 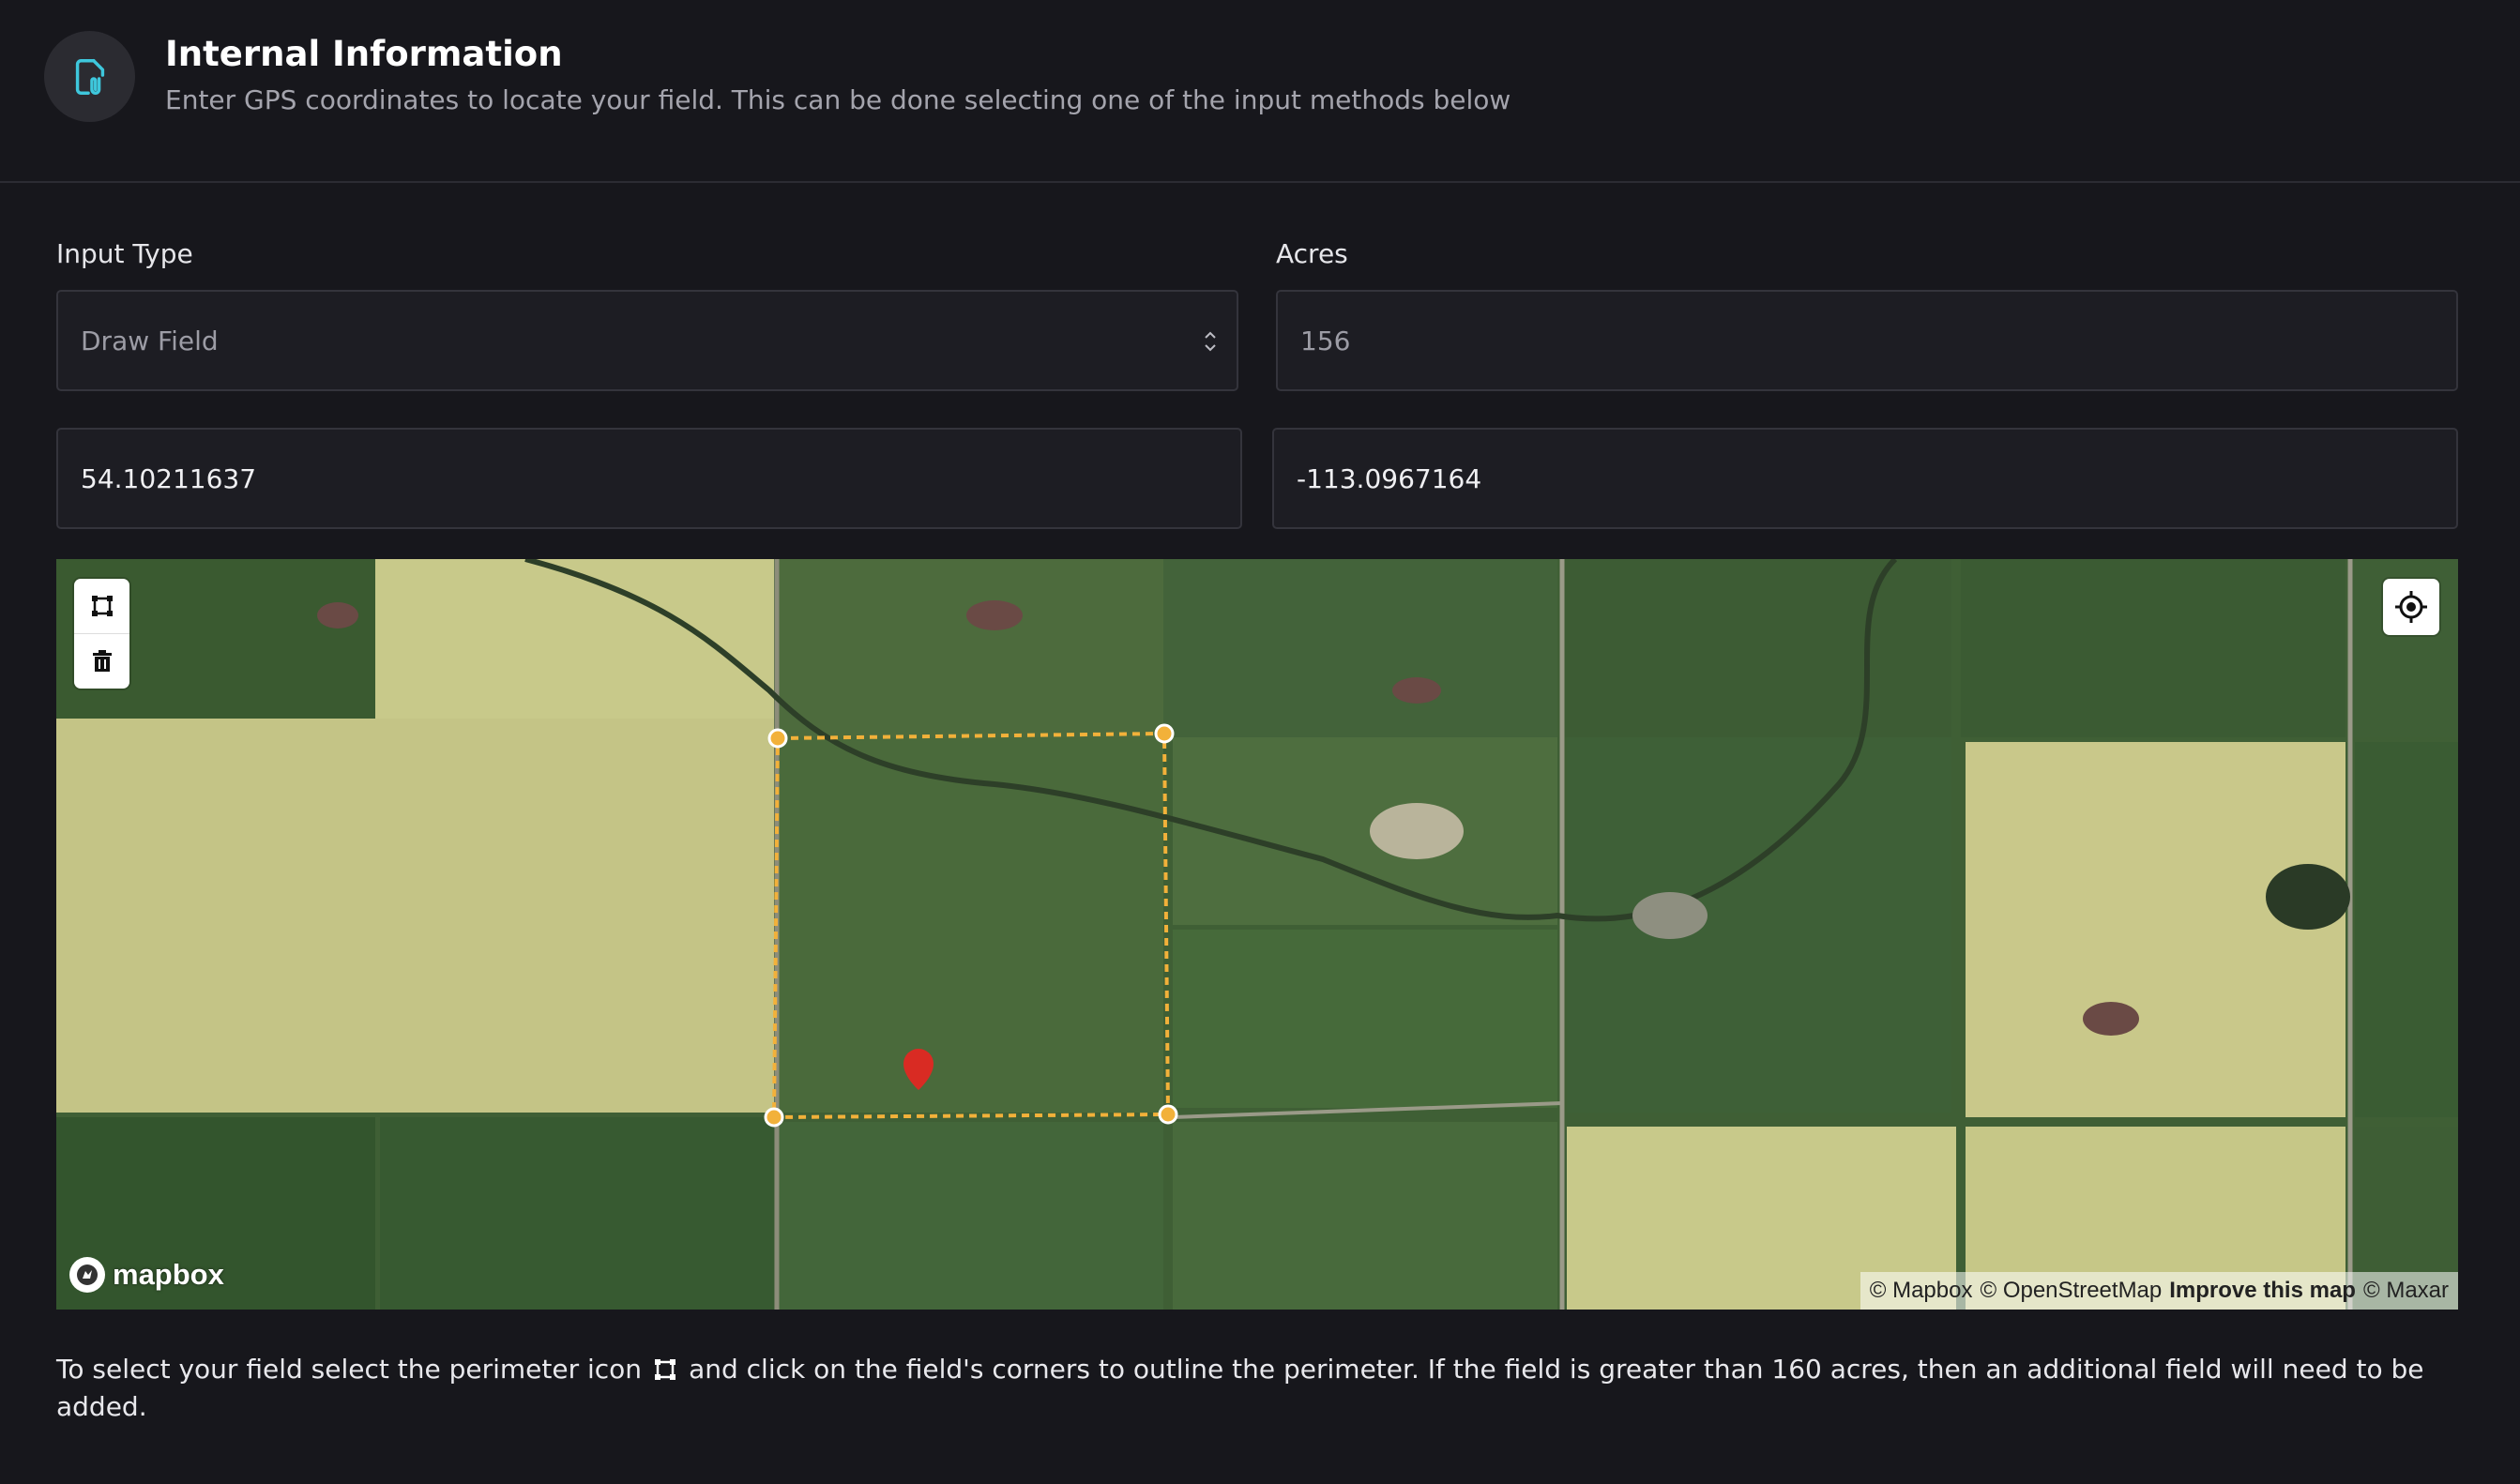 I want to click on mapbox-logo: mapbox, so click(x=146, y=1275).